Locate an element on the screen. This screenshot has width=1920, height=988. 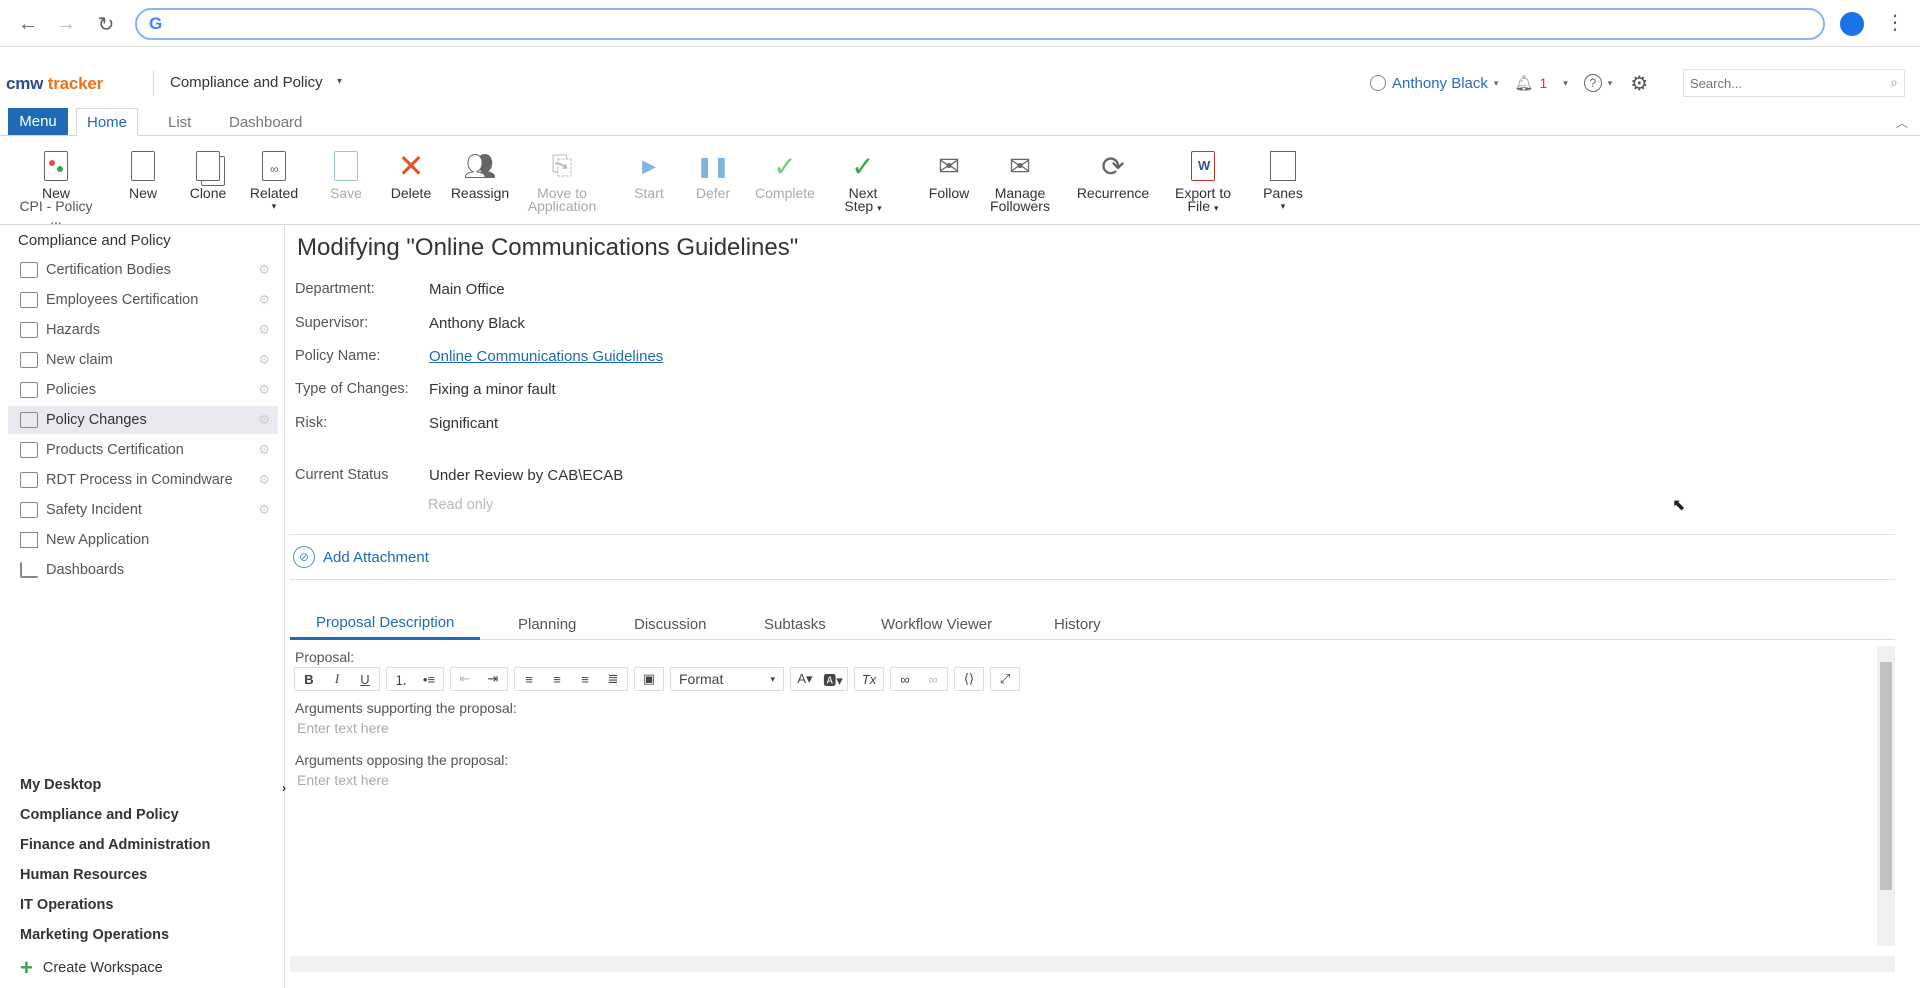
browser-menu-icon: ⋮ is located at coordinates (1895, 22).